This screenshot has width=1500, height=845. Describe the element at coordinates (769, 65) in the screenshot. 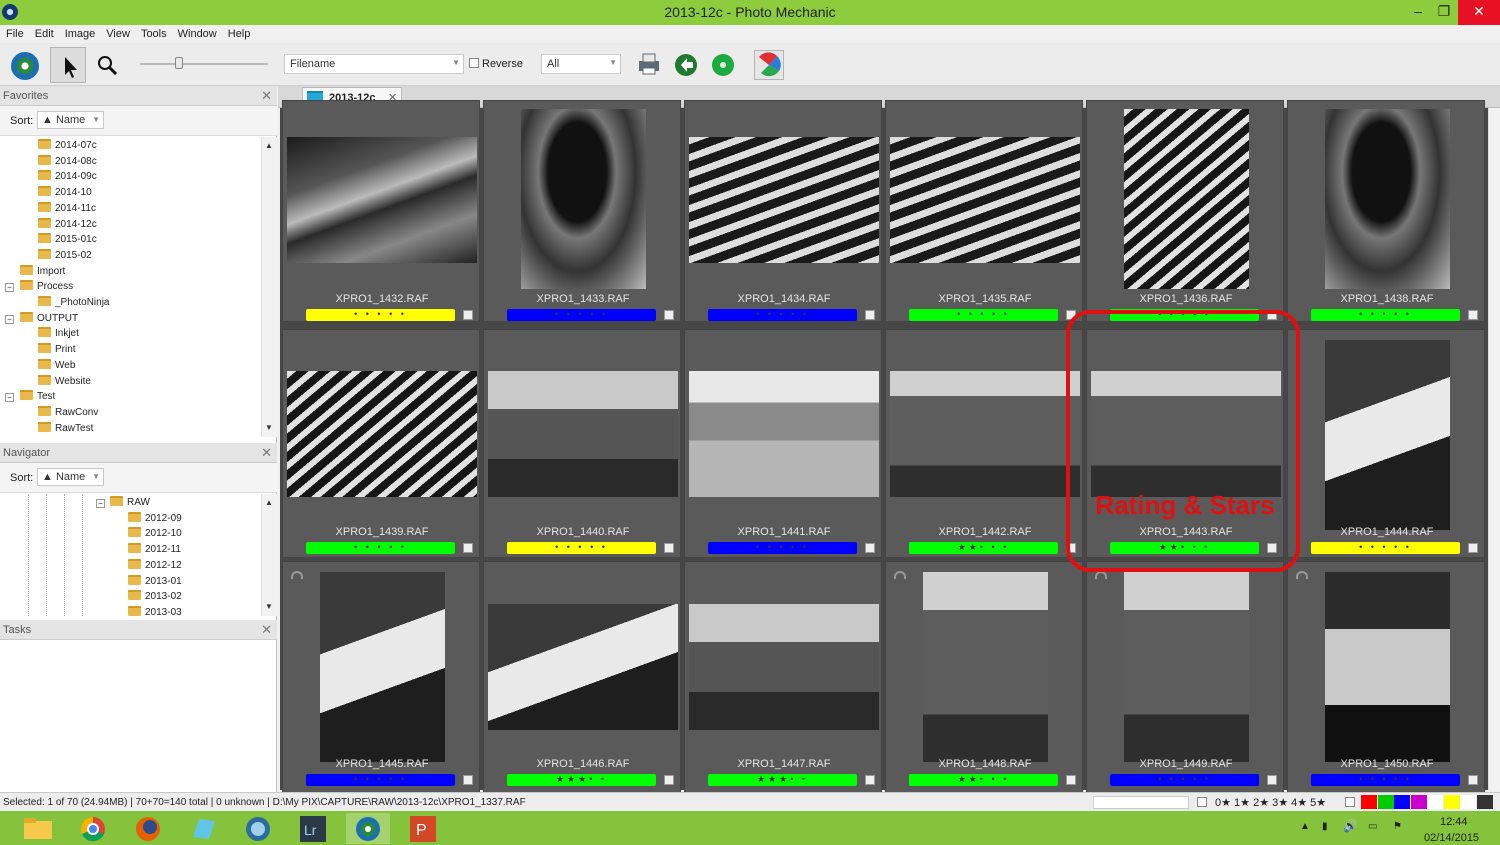

I see `edit-external-button` at that location.